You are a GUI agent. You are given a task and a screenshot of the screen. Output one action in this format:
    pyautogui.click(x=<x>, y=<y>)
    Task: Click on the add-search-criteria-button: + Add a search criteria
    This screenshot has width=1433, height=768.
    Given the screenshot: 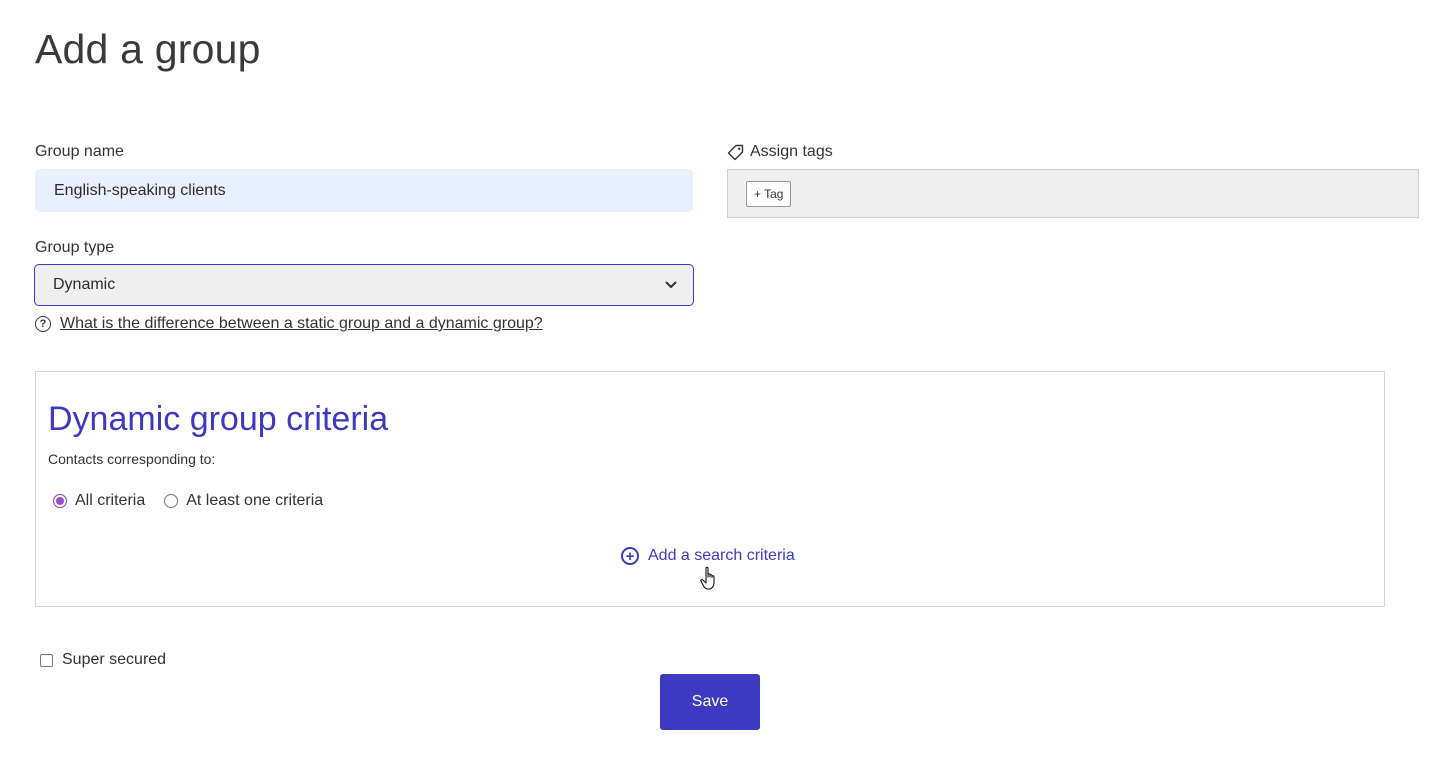 What is the action you would take?
    pyautogui.click(x=708, y=556)
    